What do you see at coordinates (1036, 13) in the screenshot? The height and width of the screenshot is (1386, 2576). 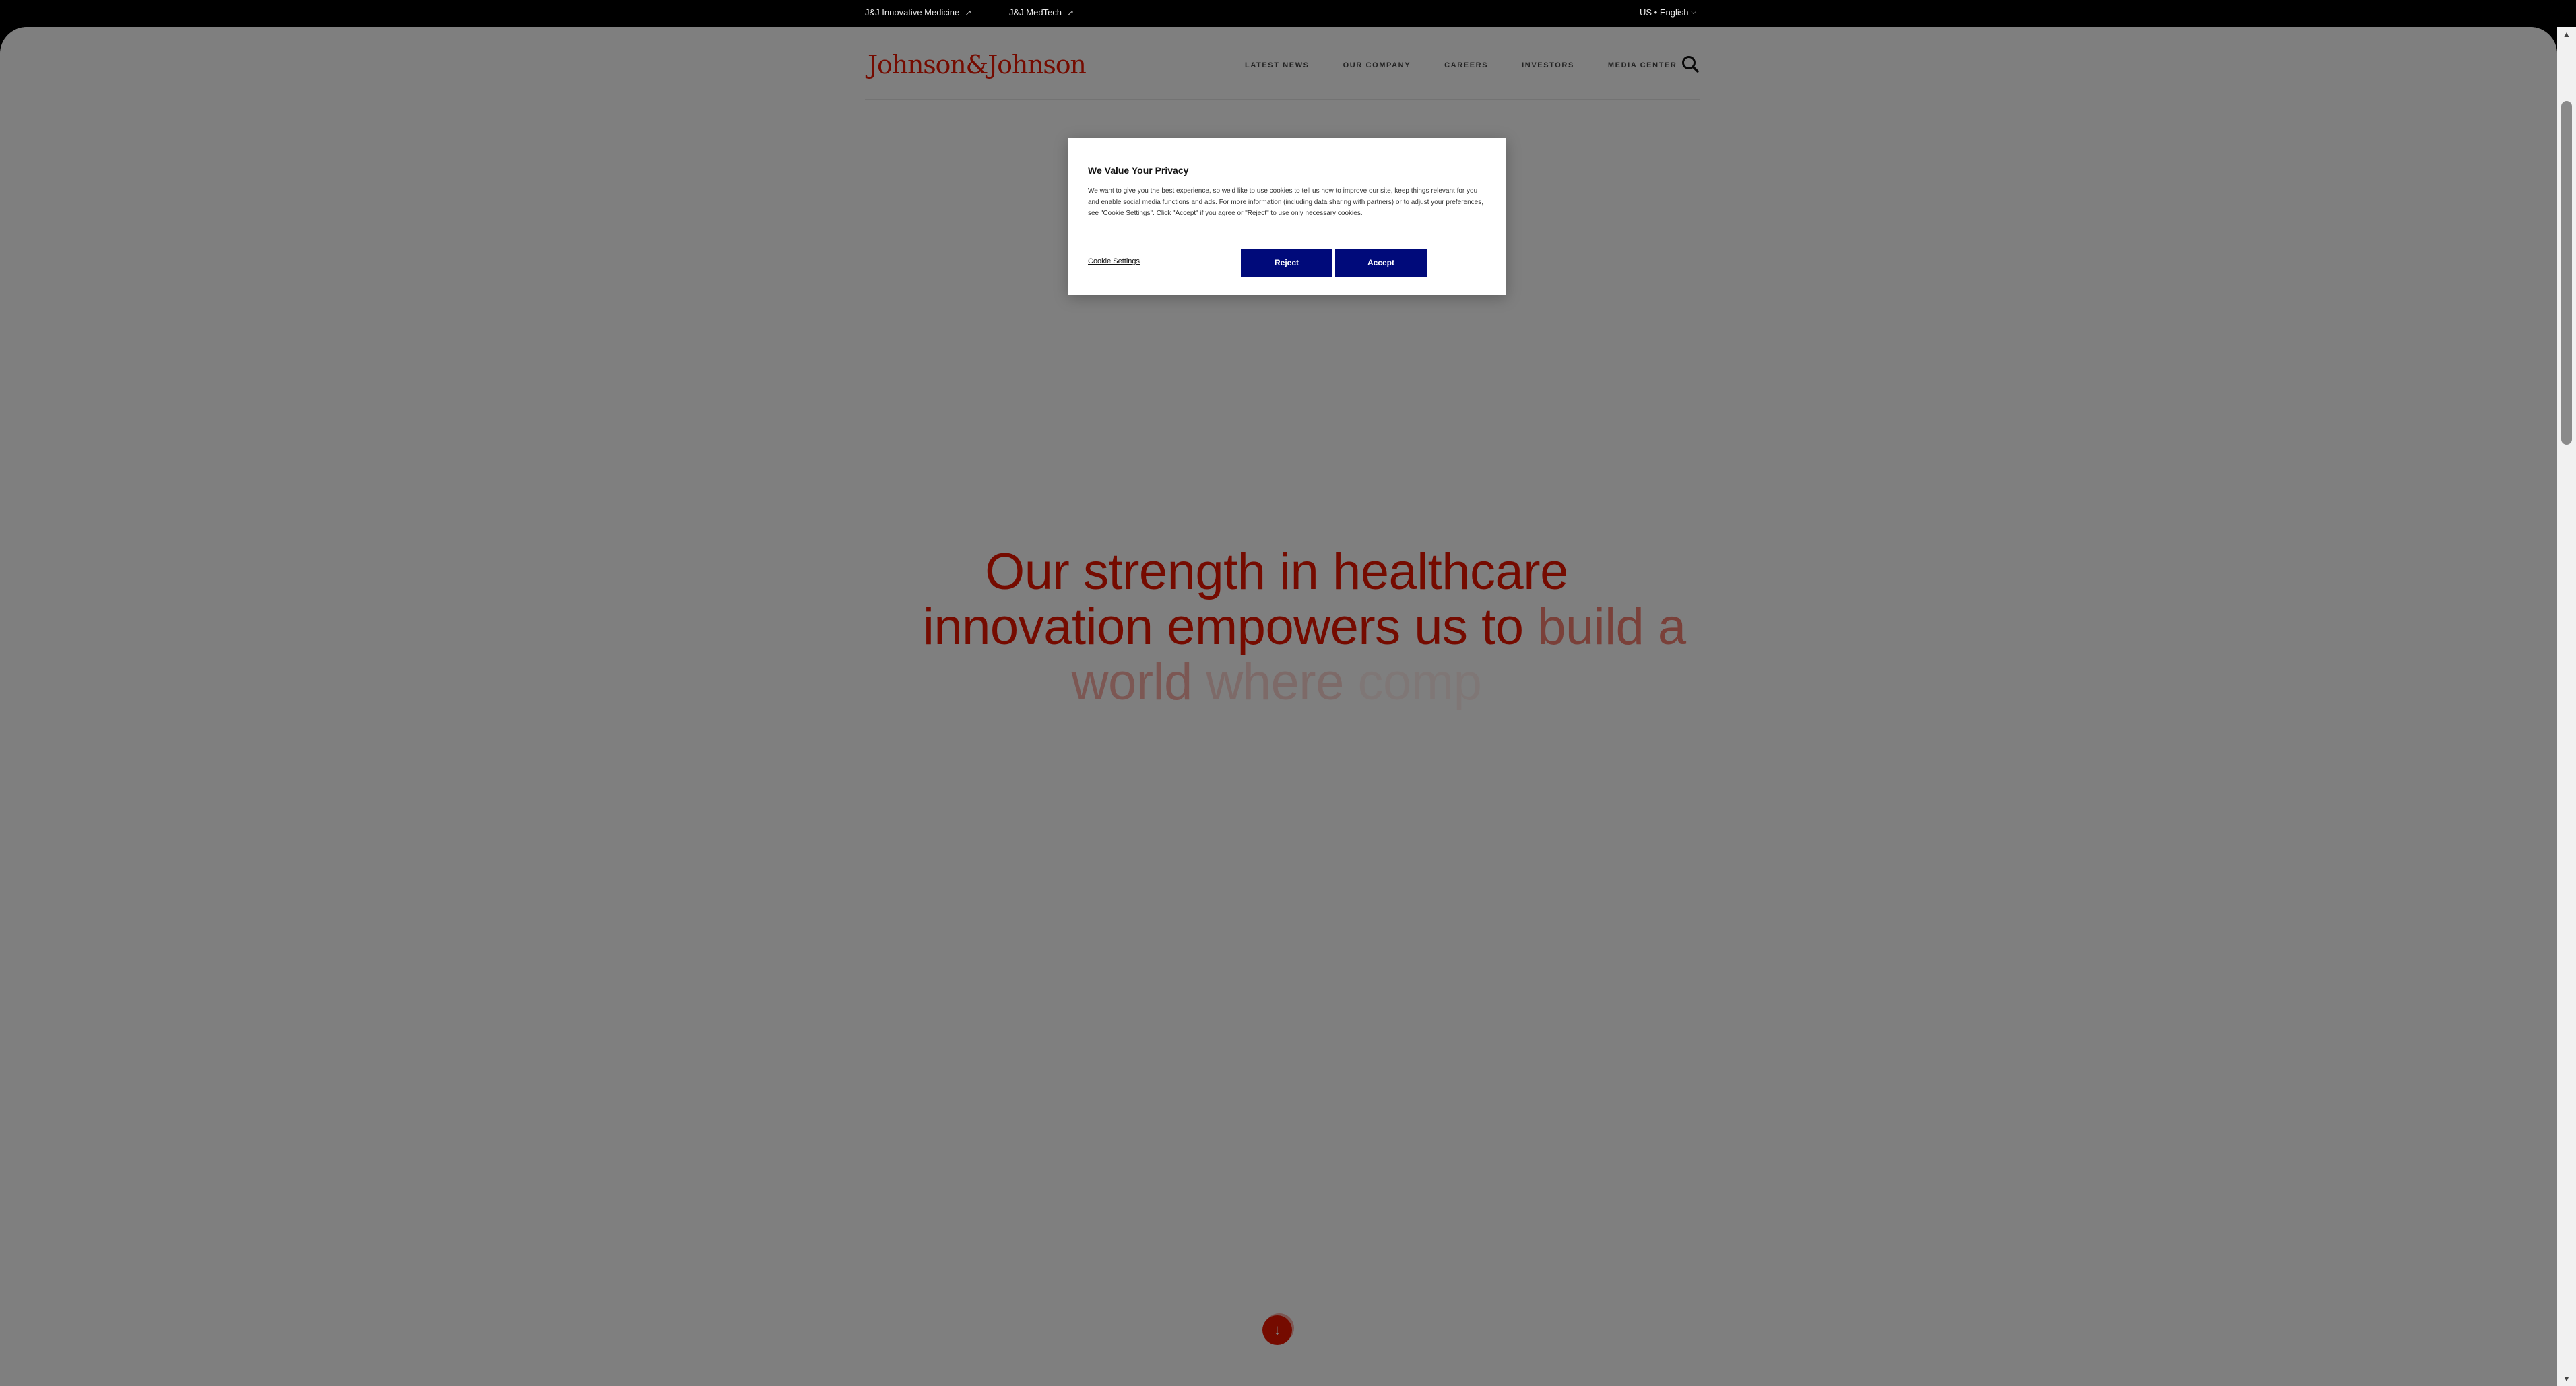 I see `util-link-label: J&J MedTech` at bounding box center [1036, 13].